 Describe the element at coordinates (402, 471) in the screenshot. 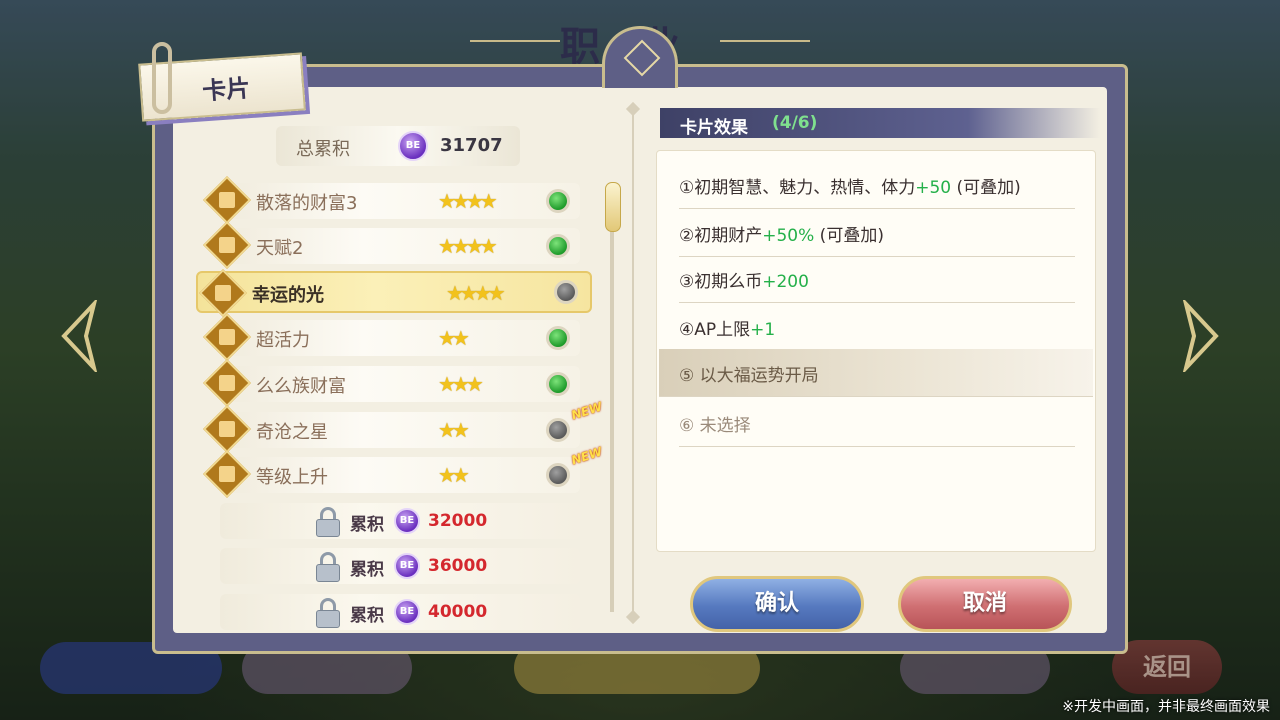

I see `card-row: 等级上升 ★★ NEW` at that location.